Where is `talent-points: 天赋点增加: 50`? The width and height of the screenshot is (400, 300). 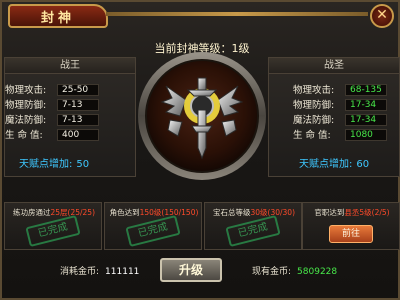
talent-points: 天赋点增加: 50 is located at coordinates (54, 162).